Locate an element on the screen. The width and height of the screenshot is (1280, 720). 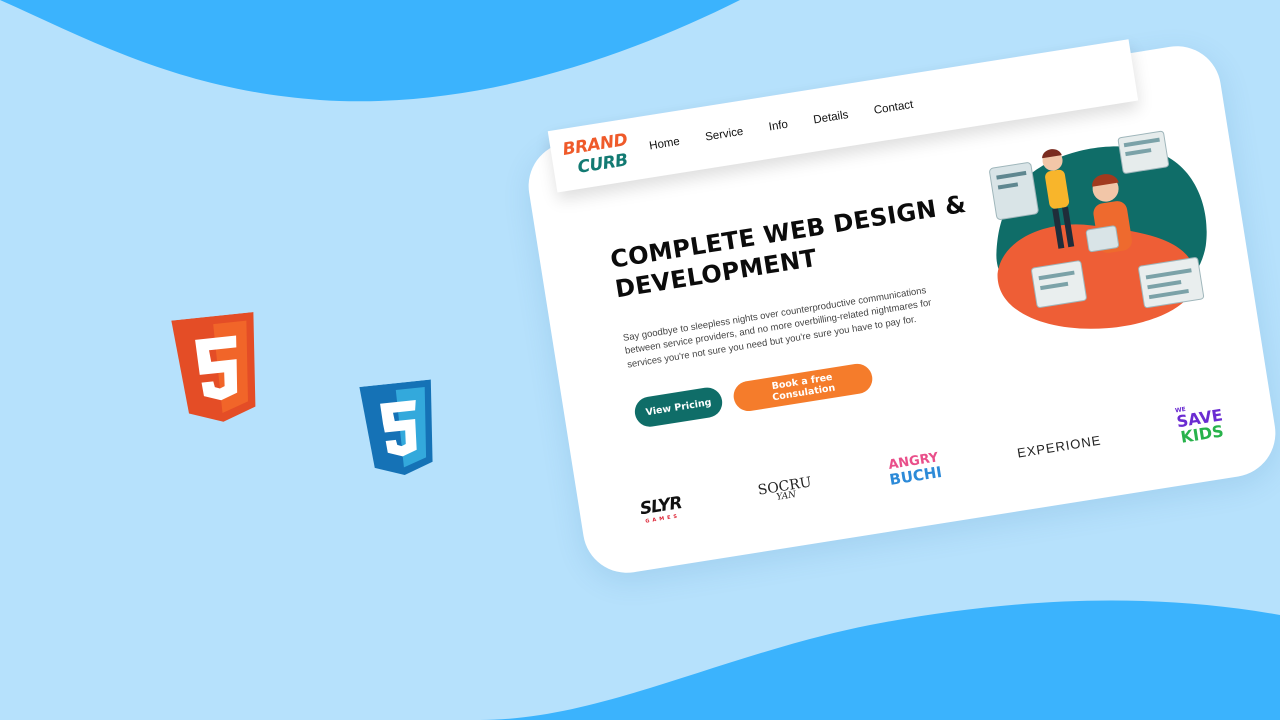
css3-icon is located at coordinates (396, 427).